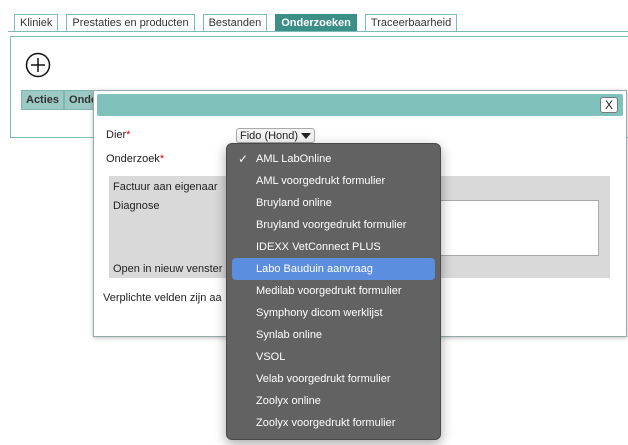 The height and width of the screenshot is (445, 628). I want to click on table-header: Acties Onde, so click(62, 100).